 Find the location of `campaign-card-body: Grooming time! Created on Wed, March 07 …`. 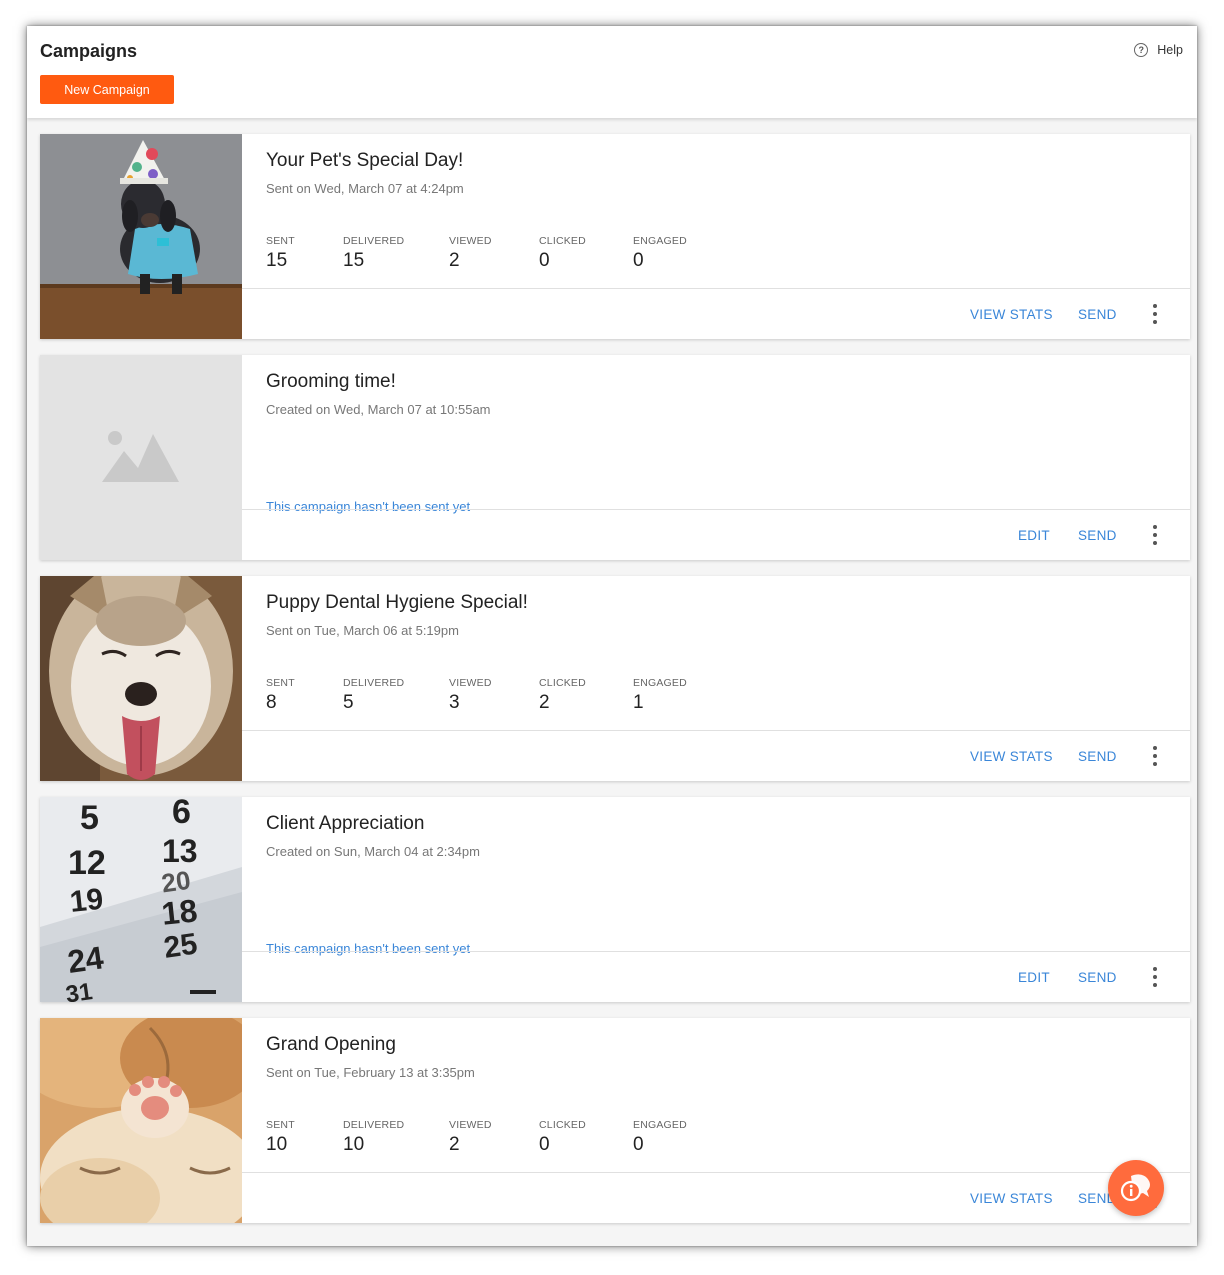

campaign-card-body: Grooming time! Created on Wed, March 07 … is located at coordinates (716, 457).